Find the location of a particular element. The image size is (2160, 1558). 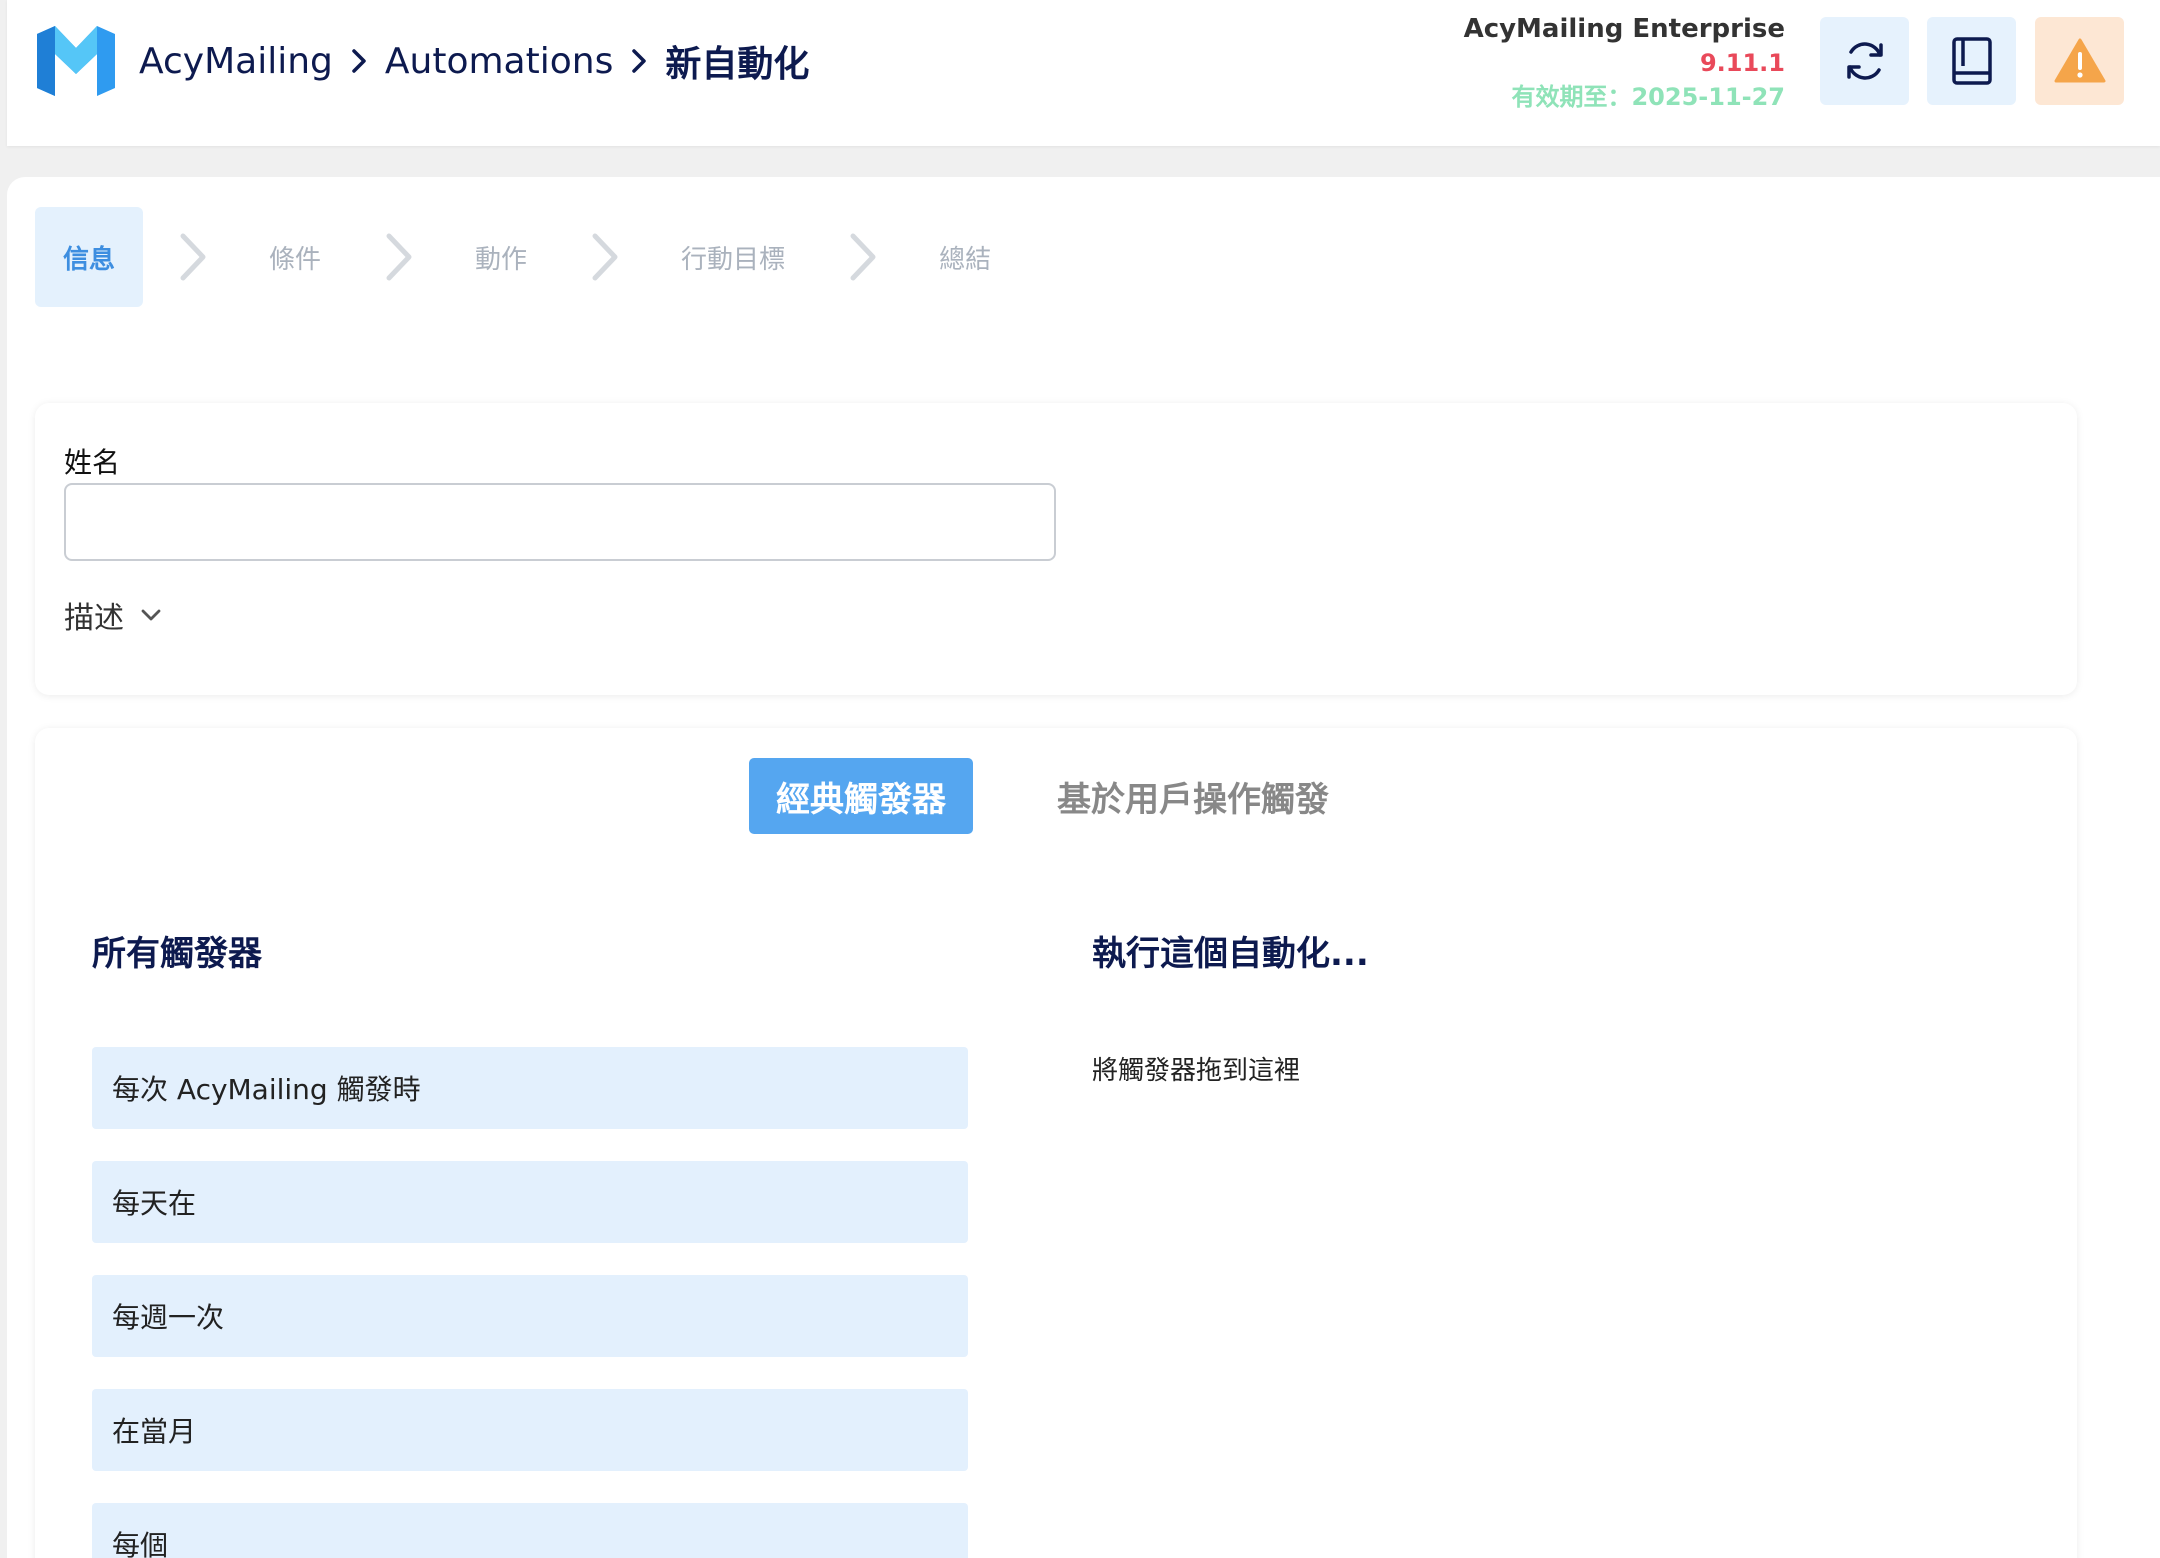

documentation-button is located at coordinates (1971, 61).